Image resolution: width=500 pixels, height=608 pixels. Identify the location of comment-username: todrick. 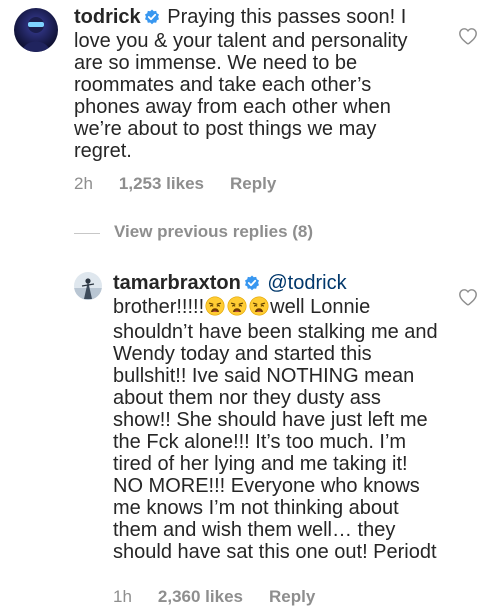
(107, 17).